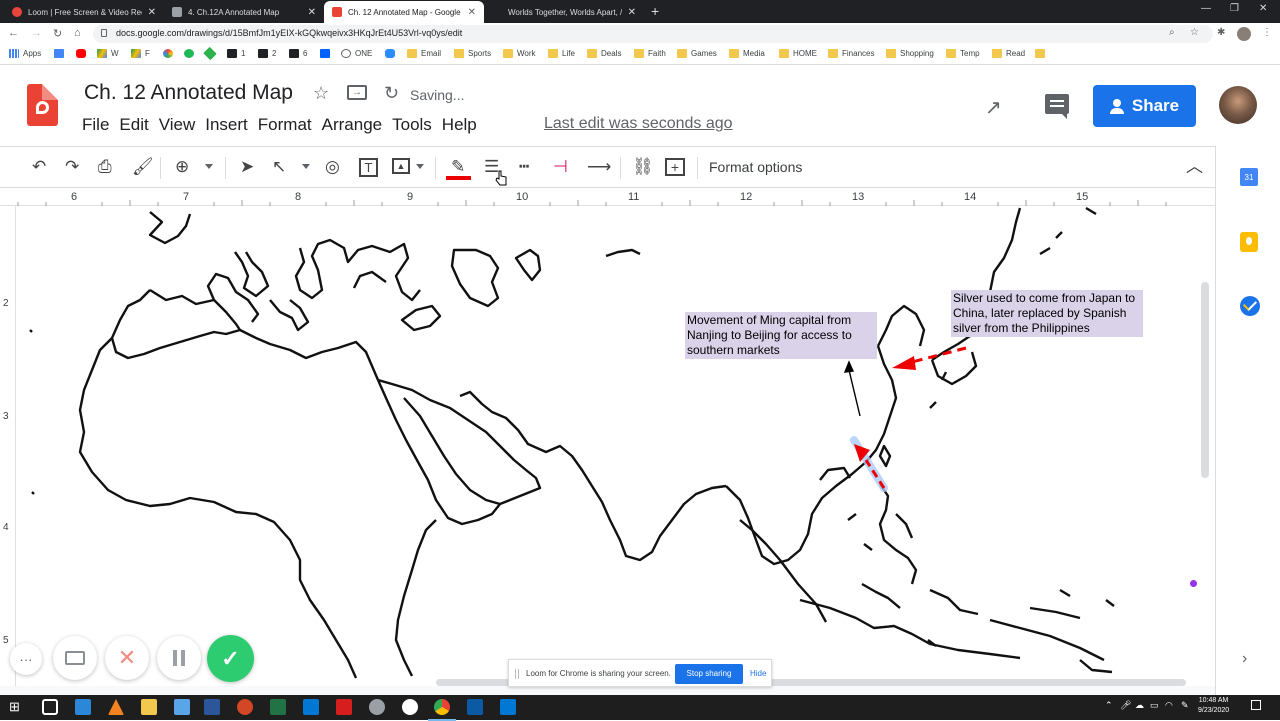 The image size is (1280, 721). Describe the element at coordinates (1244, 659) in the screenshot. I see `expand-panel-icon: ›` at that location.